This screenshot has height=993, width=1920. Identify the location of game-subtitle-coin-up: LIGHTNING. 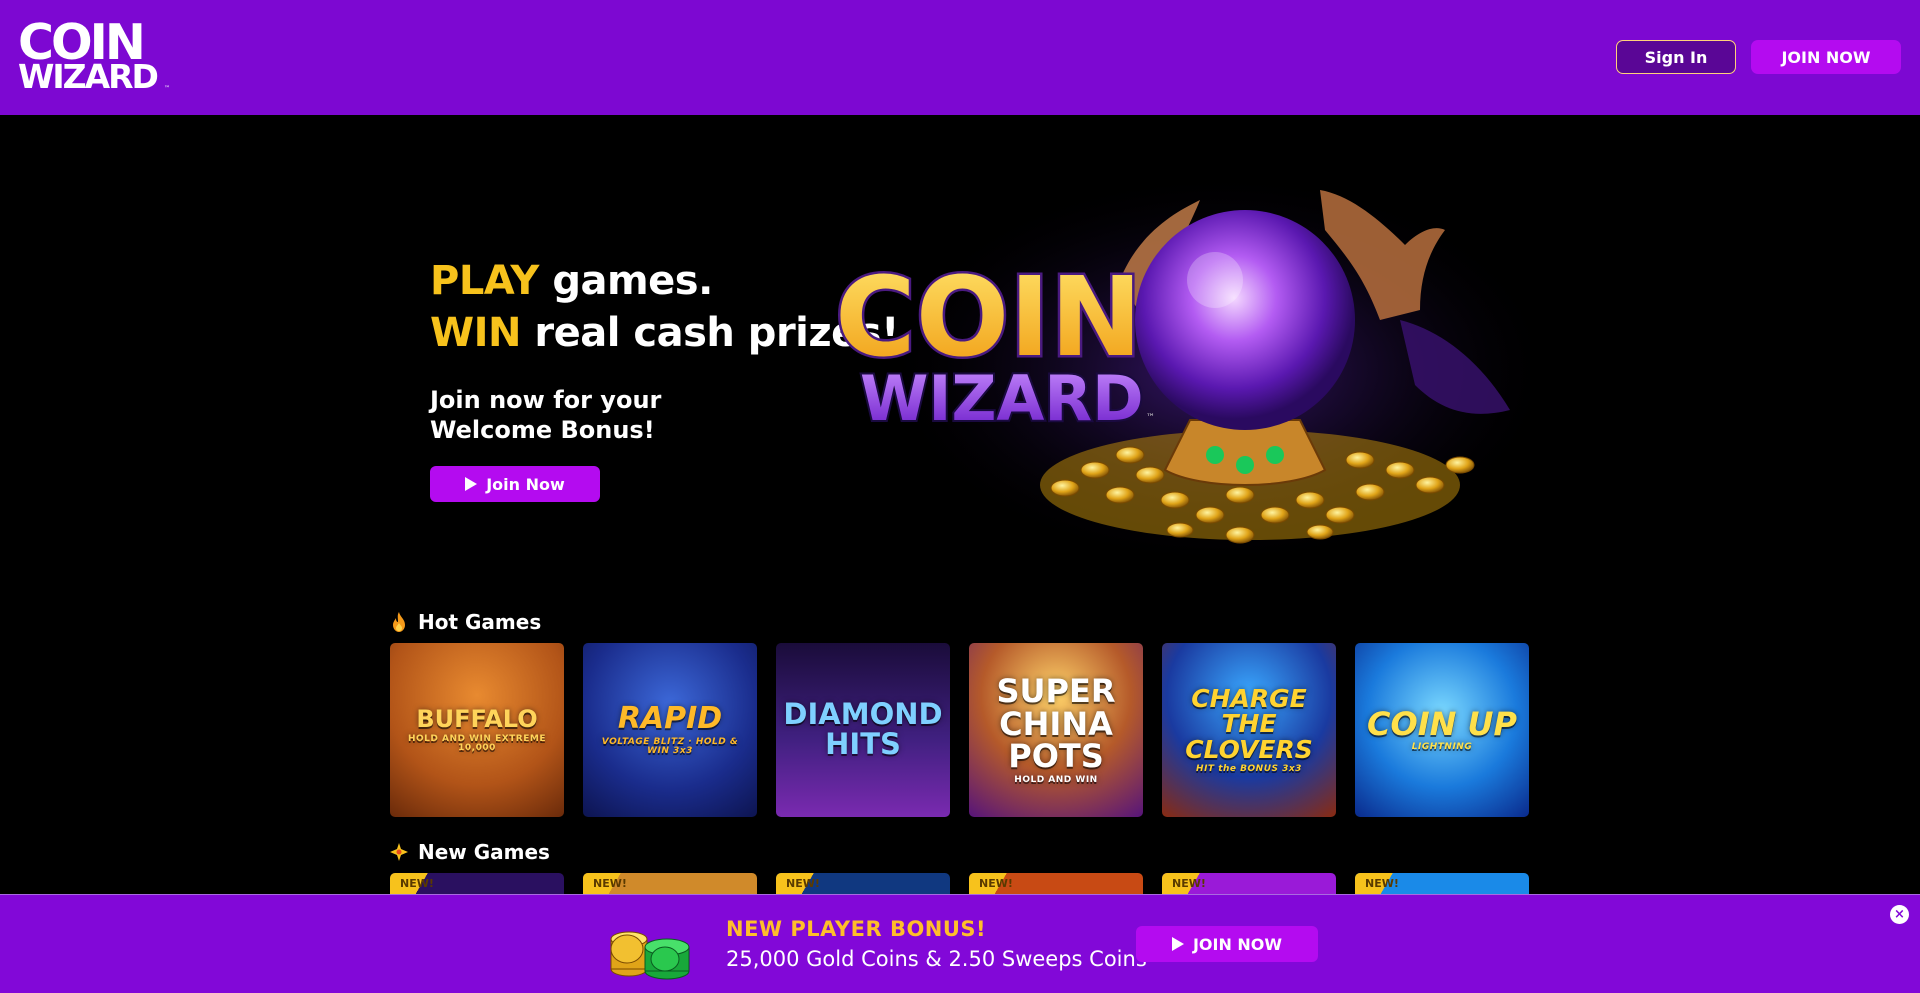
(1442, 747).